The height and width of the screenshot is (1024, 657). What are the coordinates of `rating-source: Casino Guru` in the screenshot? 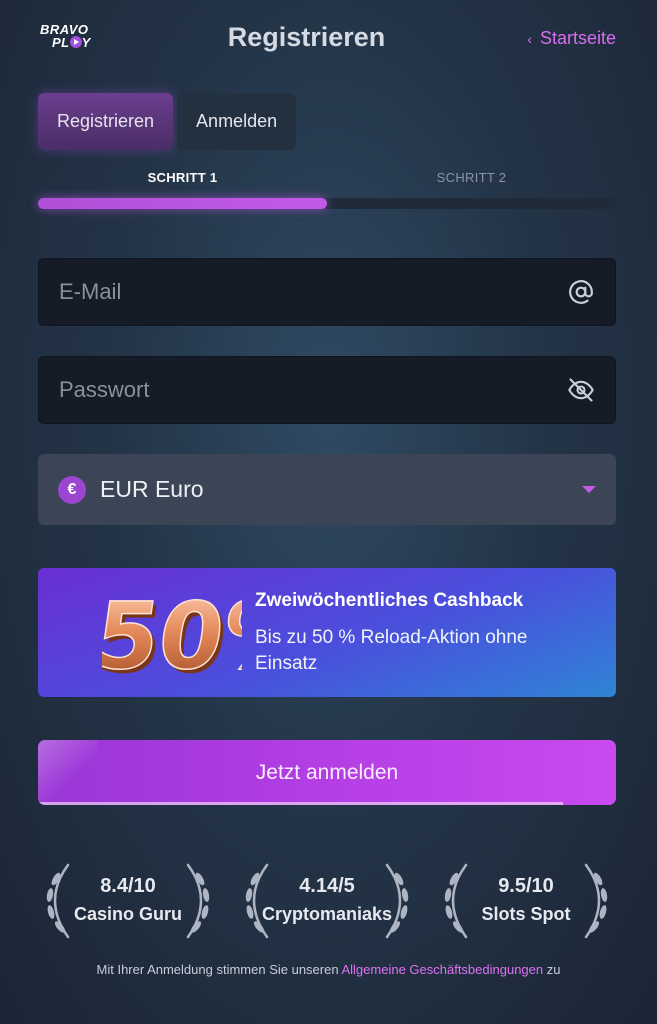 It's located at (127, 914).